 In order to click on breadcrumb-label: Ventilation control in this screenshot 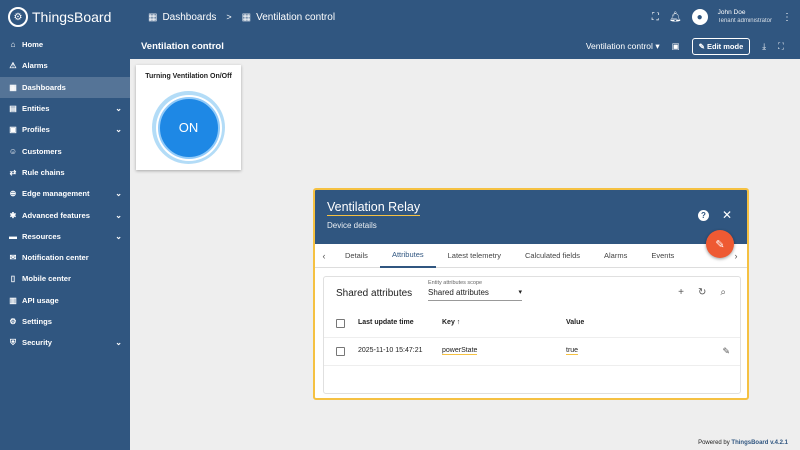, I will do `click(296, 17)`.